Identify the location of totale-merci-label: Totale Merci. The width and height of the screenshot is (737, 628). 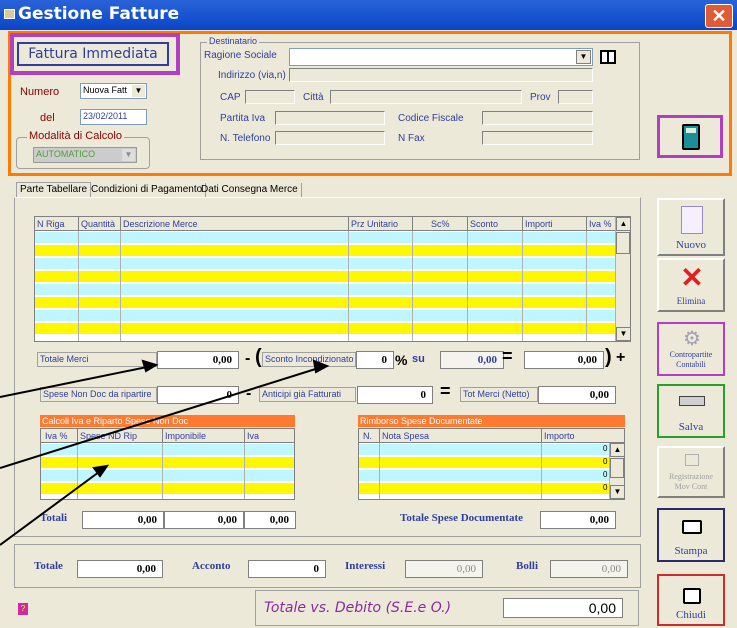
(64, 359).